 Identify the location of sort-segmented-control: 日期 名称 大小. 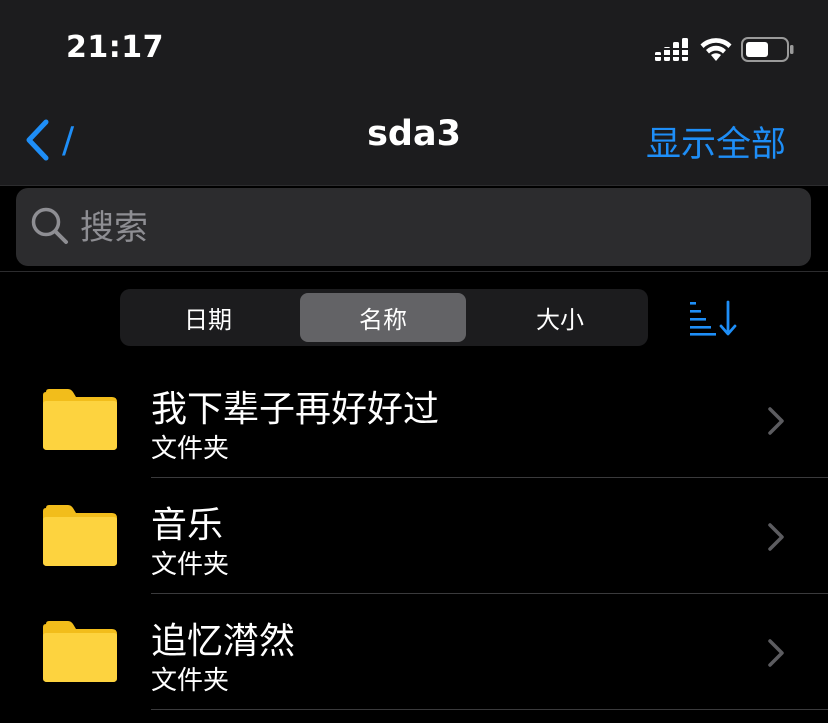
(384, 317).